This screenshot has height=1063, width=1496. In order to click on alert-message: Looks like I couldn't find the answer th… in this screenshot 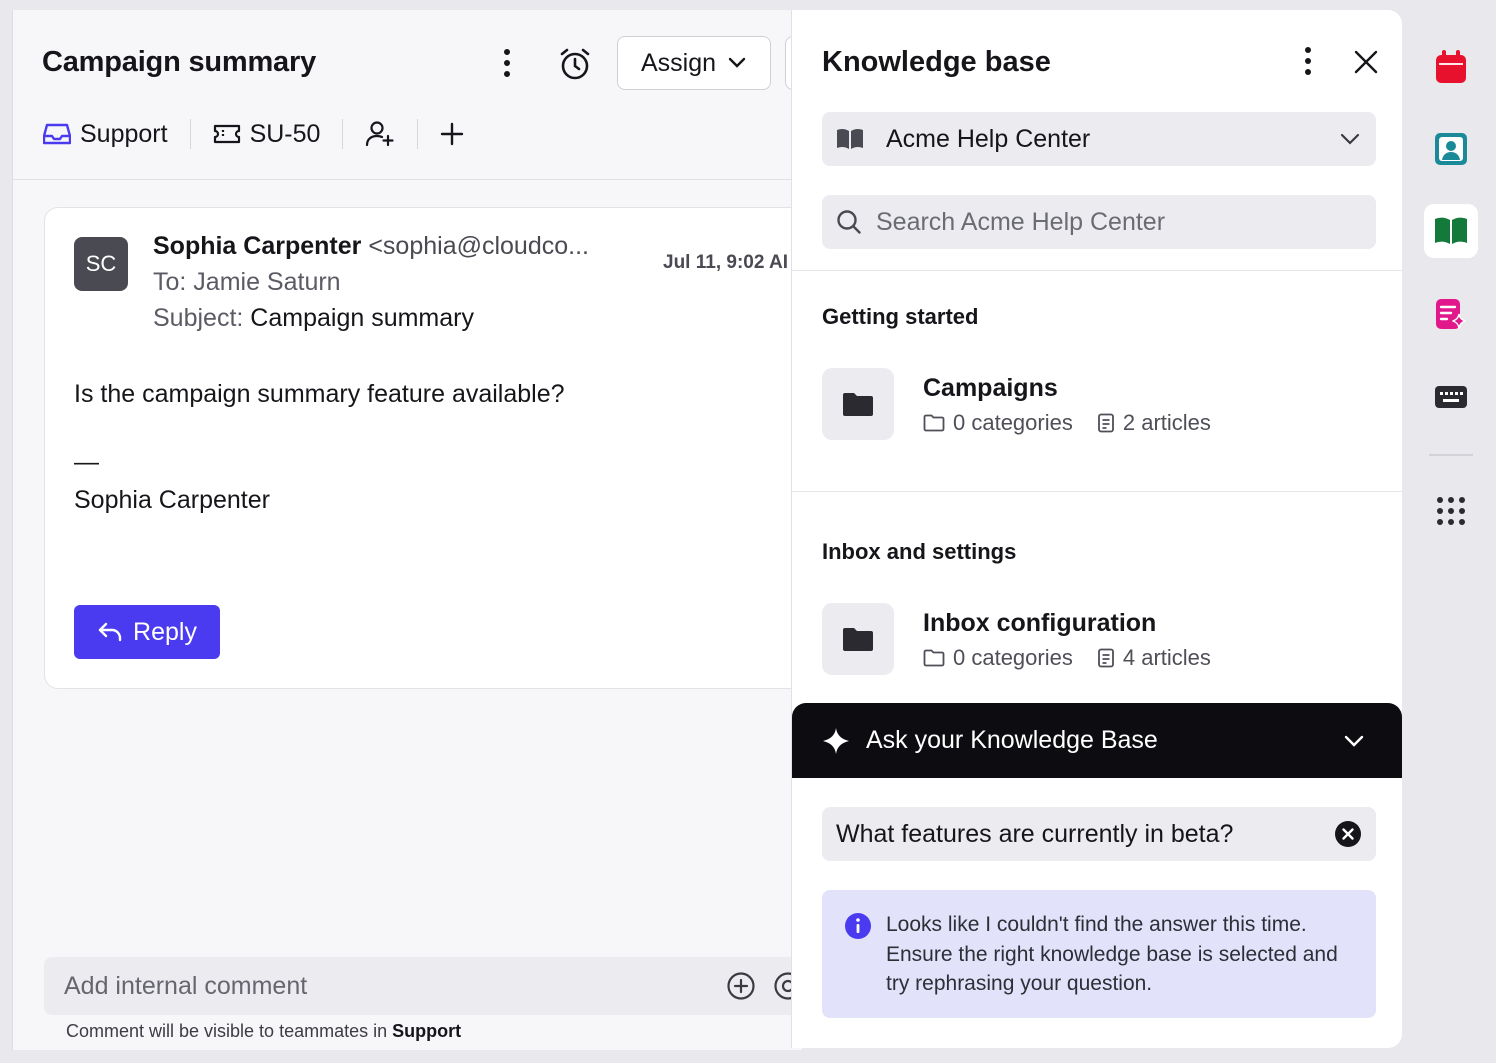, I will do `click(1112, 954)`.